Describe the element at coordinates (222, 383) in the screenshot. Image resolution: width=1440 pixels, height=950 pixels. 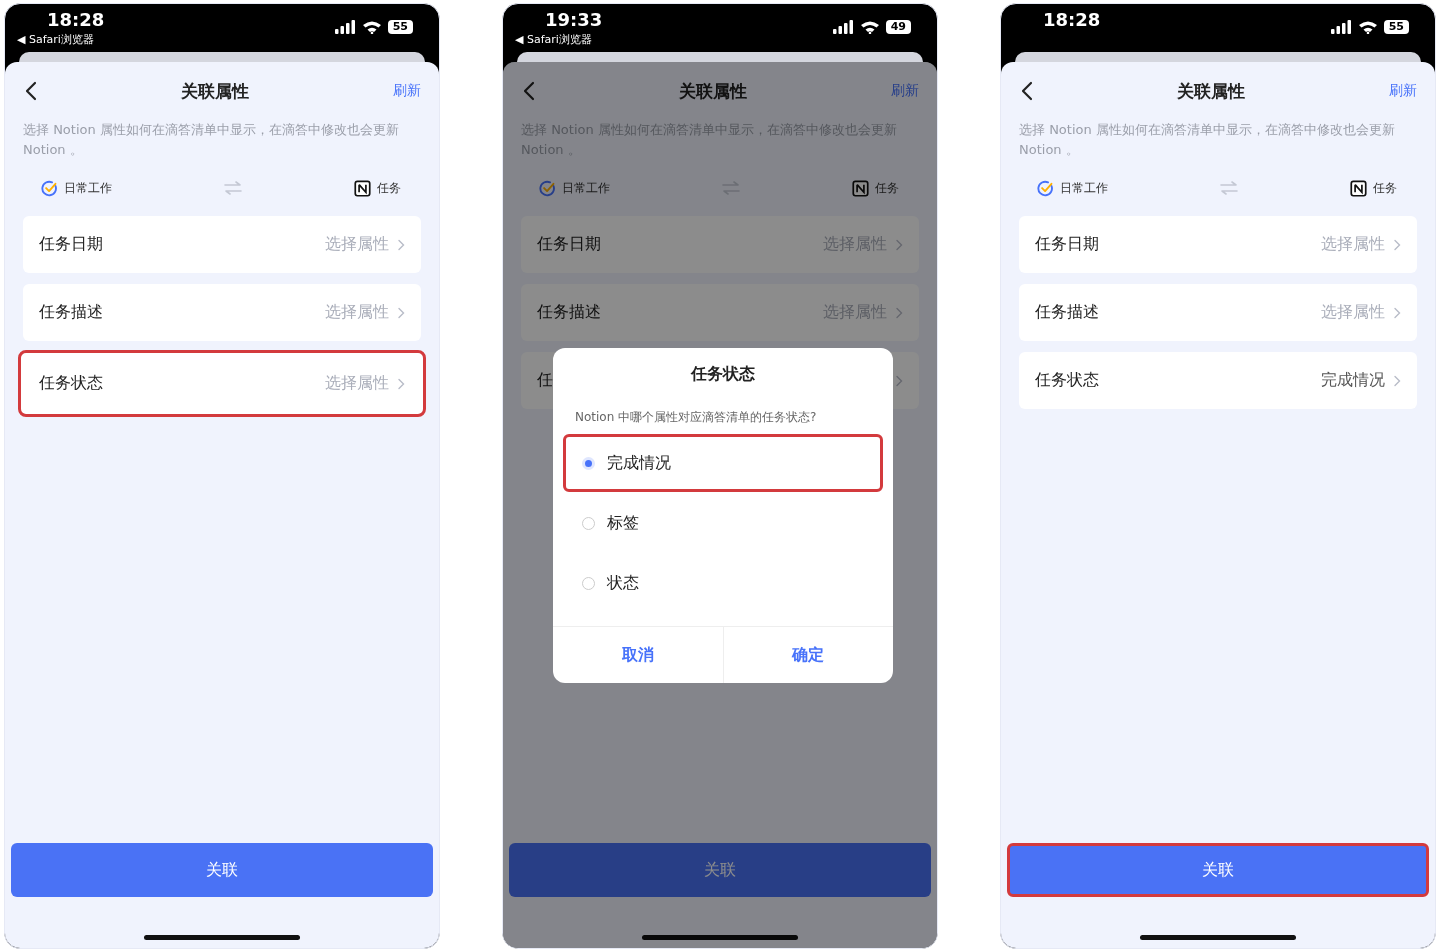
I see `property-row: 任务状态 选择属性` at that location.